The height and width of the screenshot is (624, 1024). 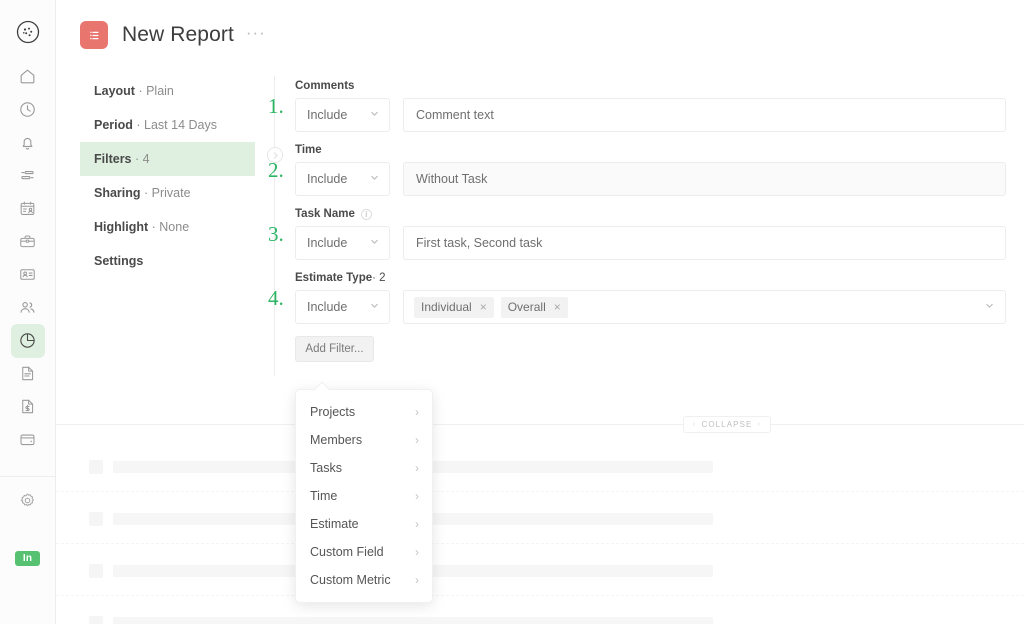 I want to click on nav-item-label: Period, so click(x=113, y=125).